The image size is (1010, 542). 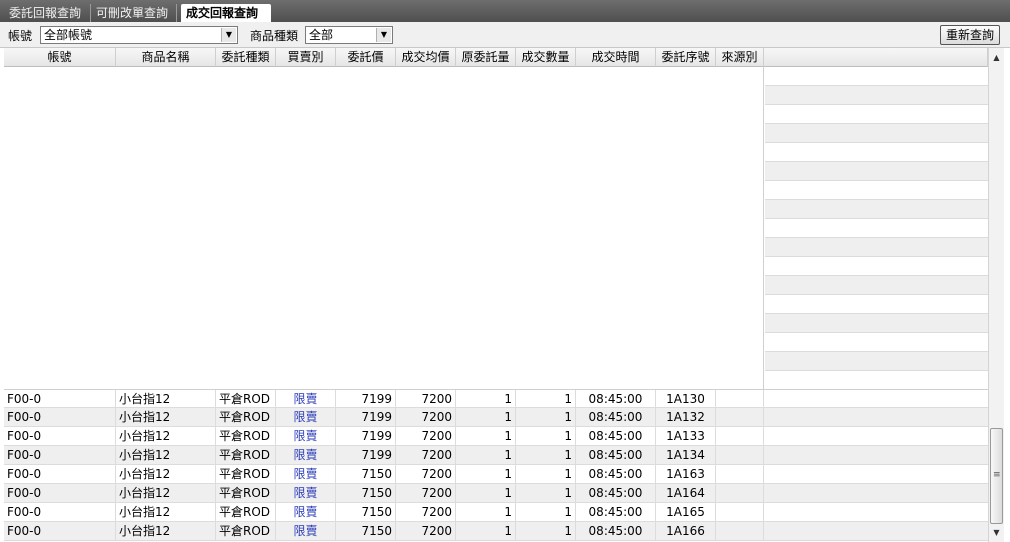 I want to click on table-row: F00-0 小台指12 平倉ROD 限賣 7199 7200 1 1 08:45:00 1A132, so click(x=496, y=417).